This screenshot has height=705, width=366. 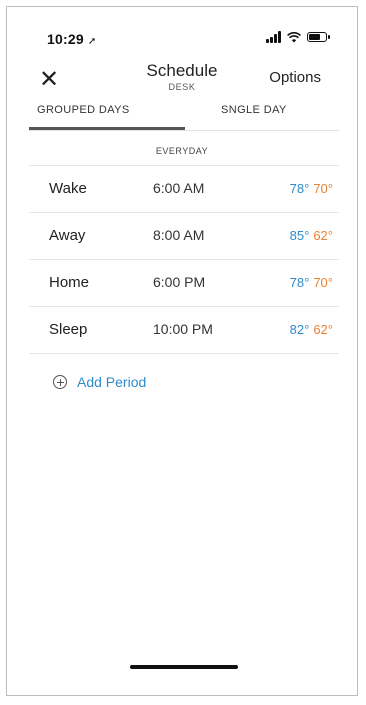 What do you see at coordinates (68, 188) in the screenshot?
I see `period-name: Wake` at bounding box center [68, 188].